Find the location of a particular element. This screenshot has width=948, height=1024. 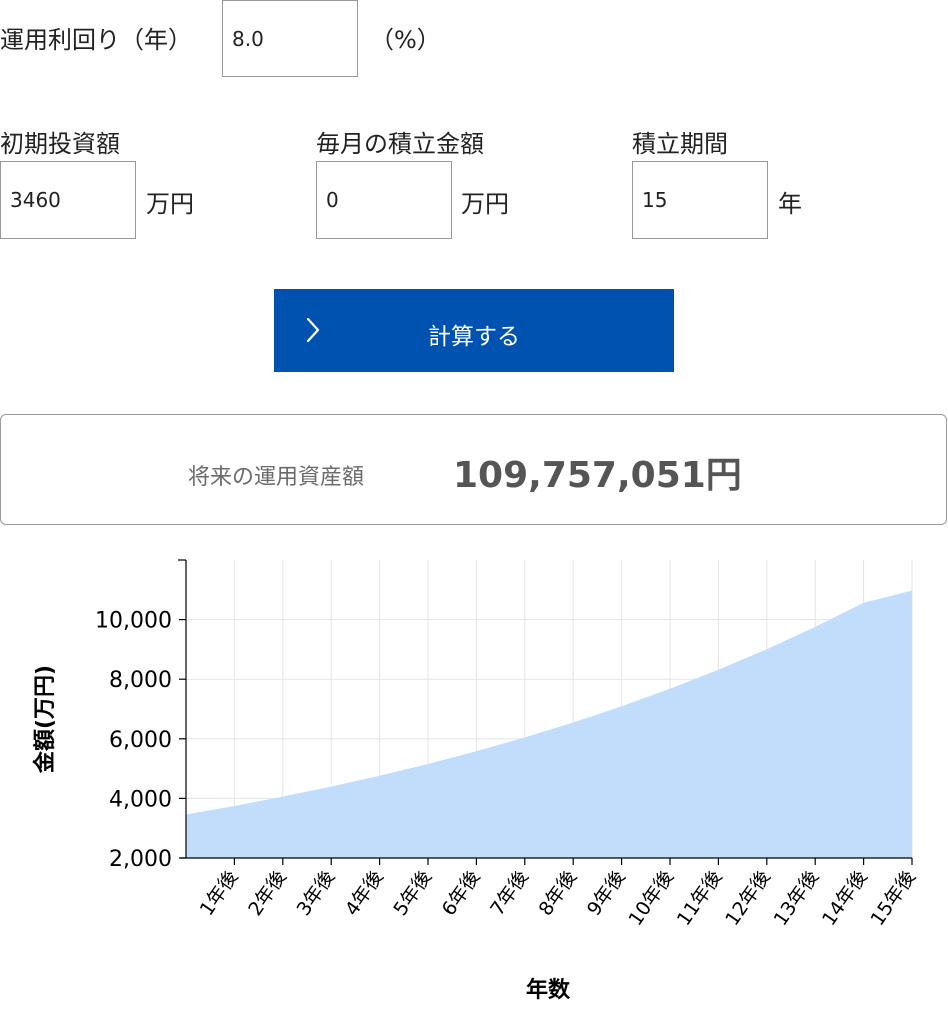

y-tick-label: 10,000 is located at coordinates (133, 621).